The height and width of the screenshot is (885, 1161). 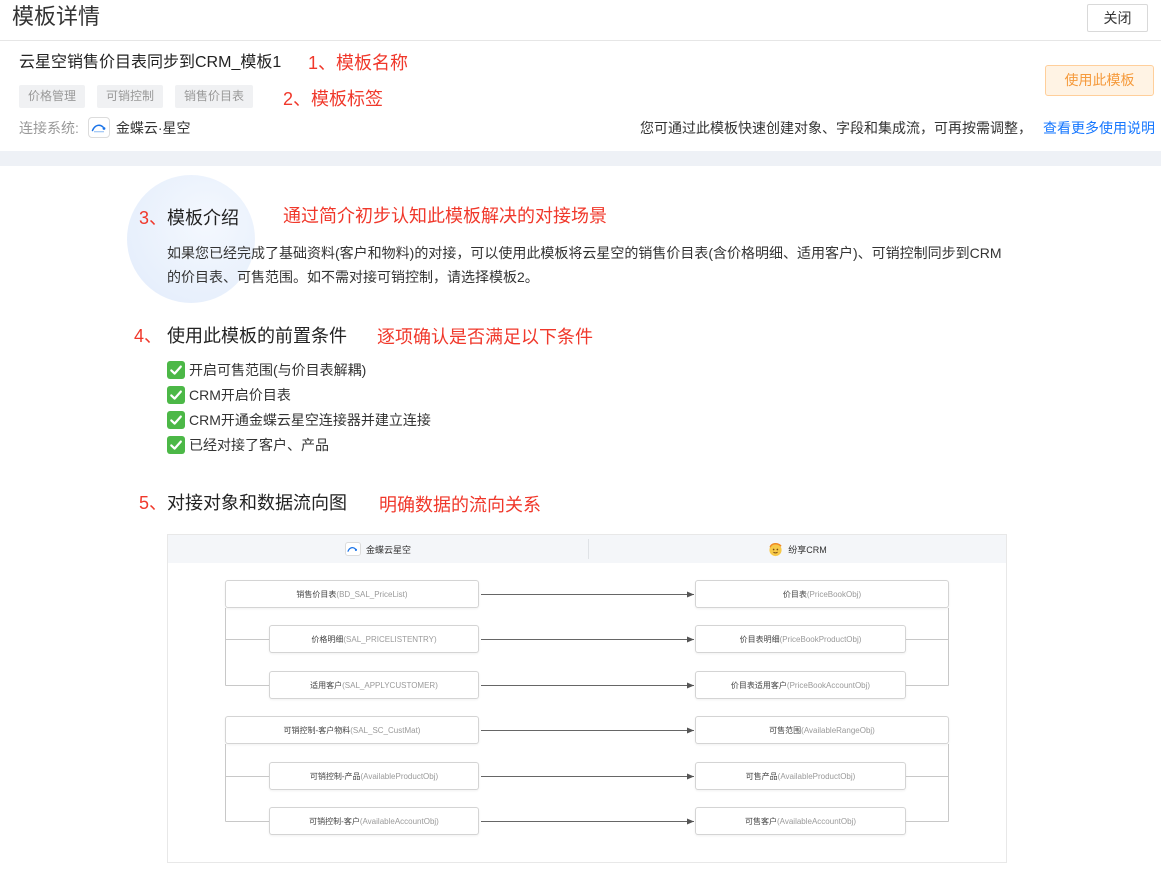 What do you see at coordinates (1117, 18) in the screenshot?
I see `close-button: 关闭` at bounding box center [1117, 18].